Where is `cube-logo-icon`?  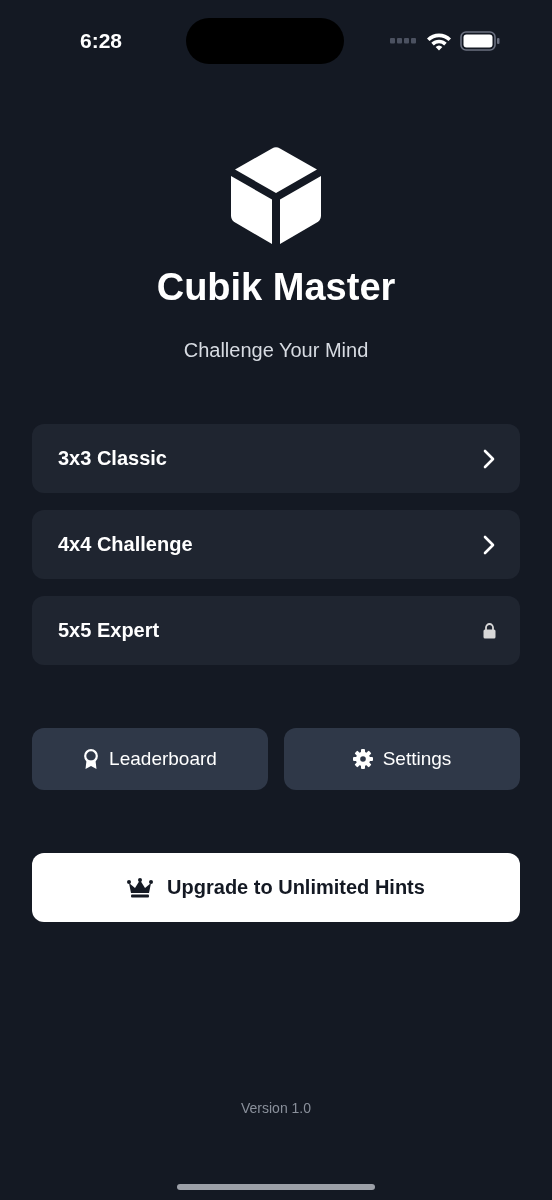
cube-logo-icon is located at coordinates (276, 195).